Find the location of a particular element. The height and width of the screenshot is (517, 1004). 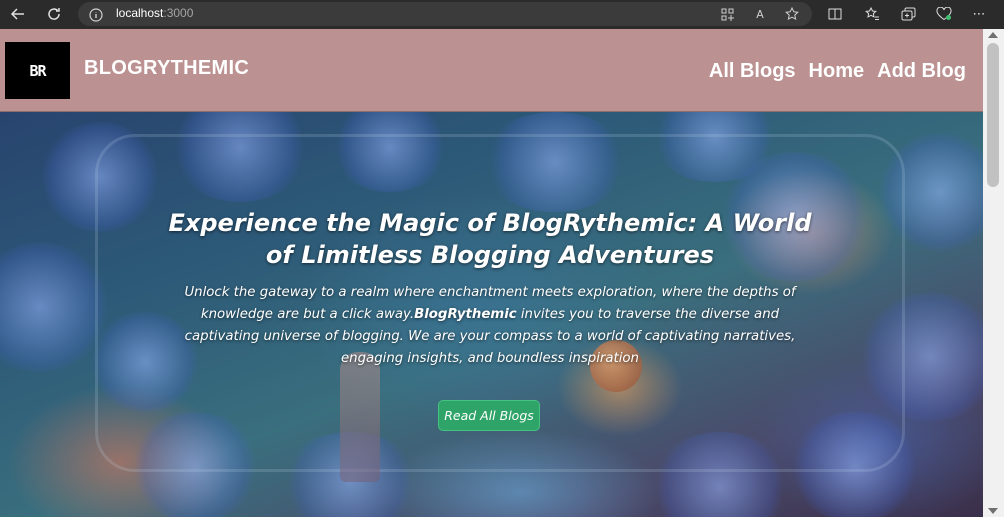

split-screen-icon is located at coordinates (835, 14).